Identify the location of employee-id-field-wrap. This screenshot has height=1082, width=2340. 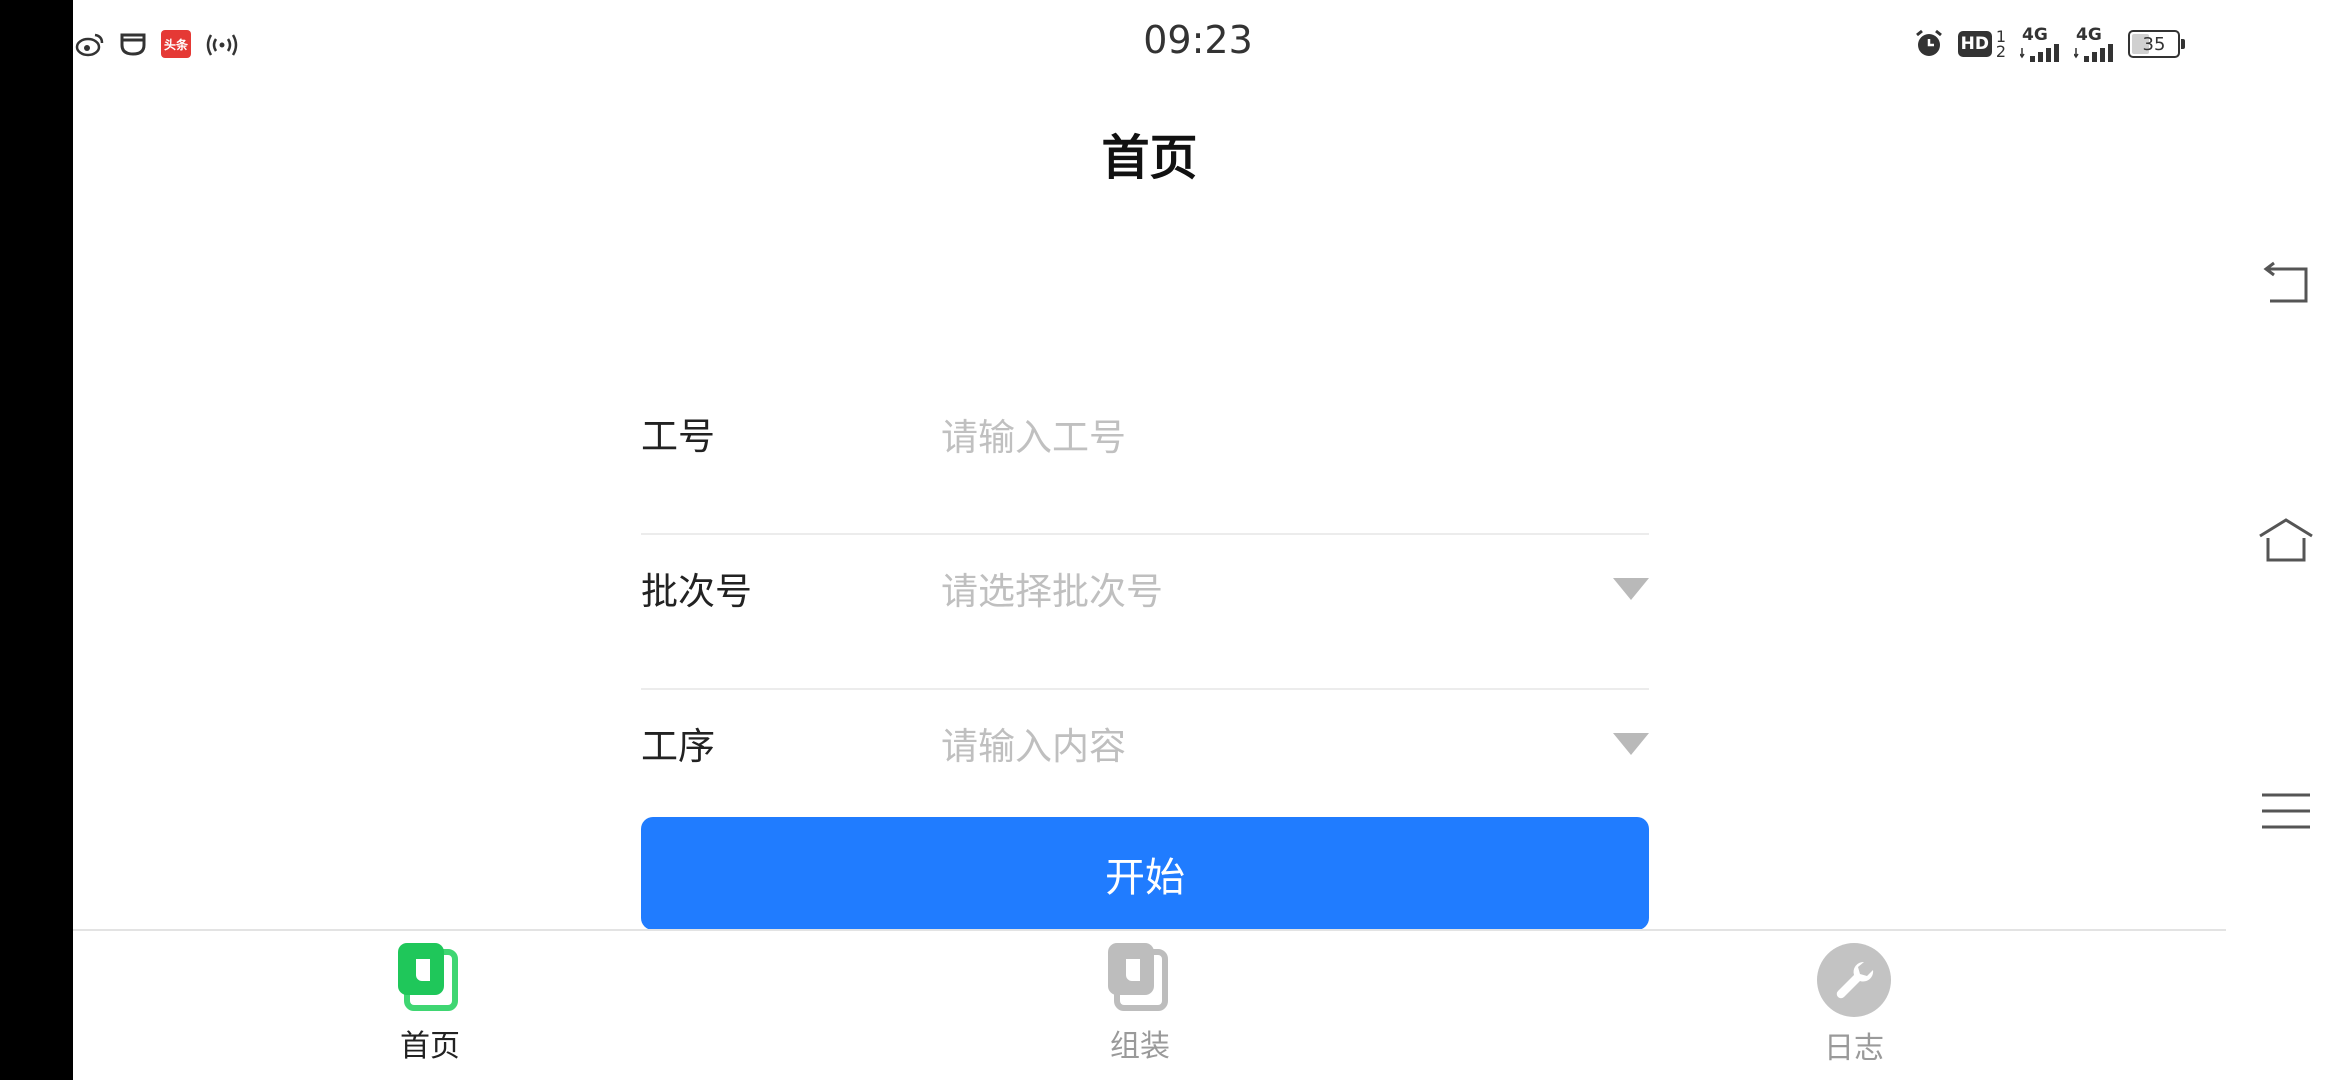
(1266, 437).